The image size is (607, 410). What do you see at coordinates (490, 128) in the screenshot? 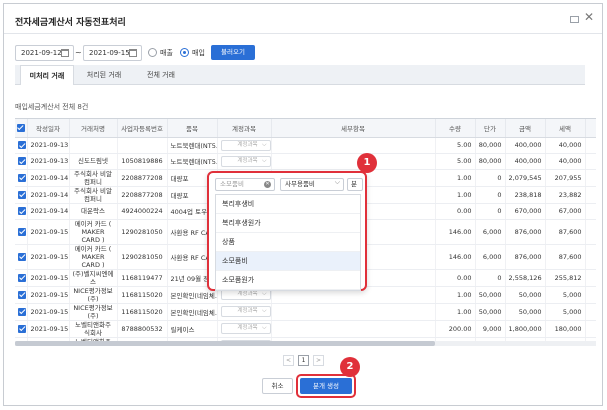
I see `col-price: 단가` at bounding box center [490, 128].